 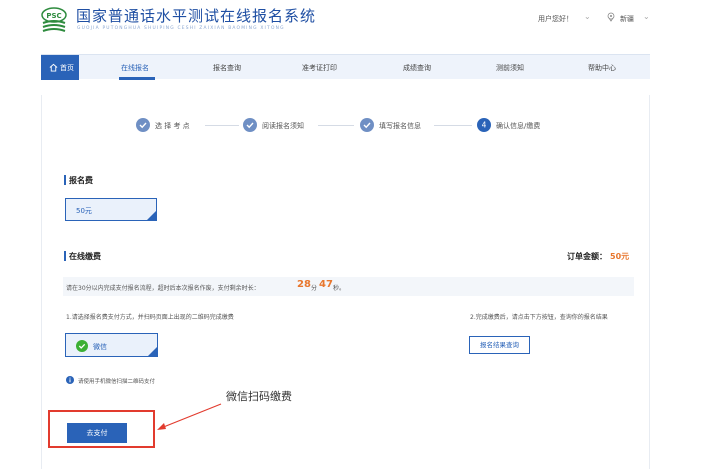 What do you see at coordinates (314, 288) in the screenshot?
I see `timer-minutes-unit: 分` at bounding box center [314, 288].